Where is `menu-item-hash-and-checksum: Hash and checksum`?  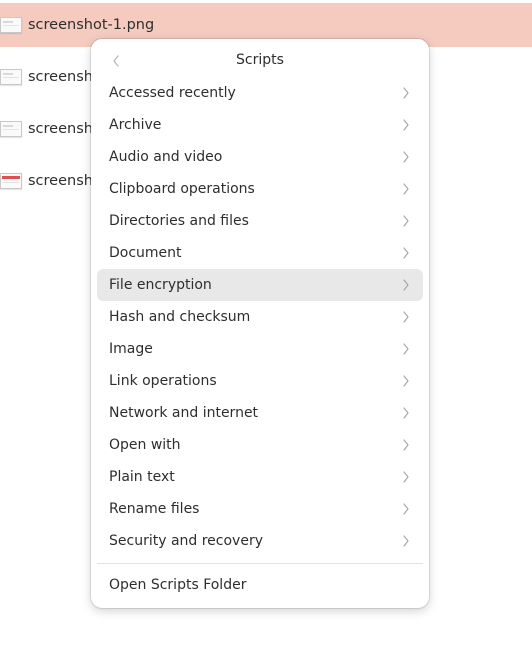 menu-item-hash-and-checksum: Hash and checksum is located at coordinates (260, 317).